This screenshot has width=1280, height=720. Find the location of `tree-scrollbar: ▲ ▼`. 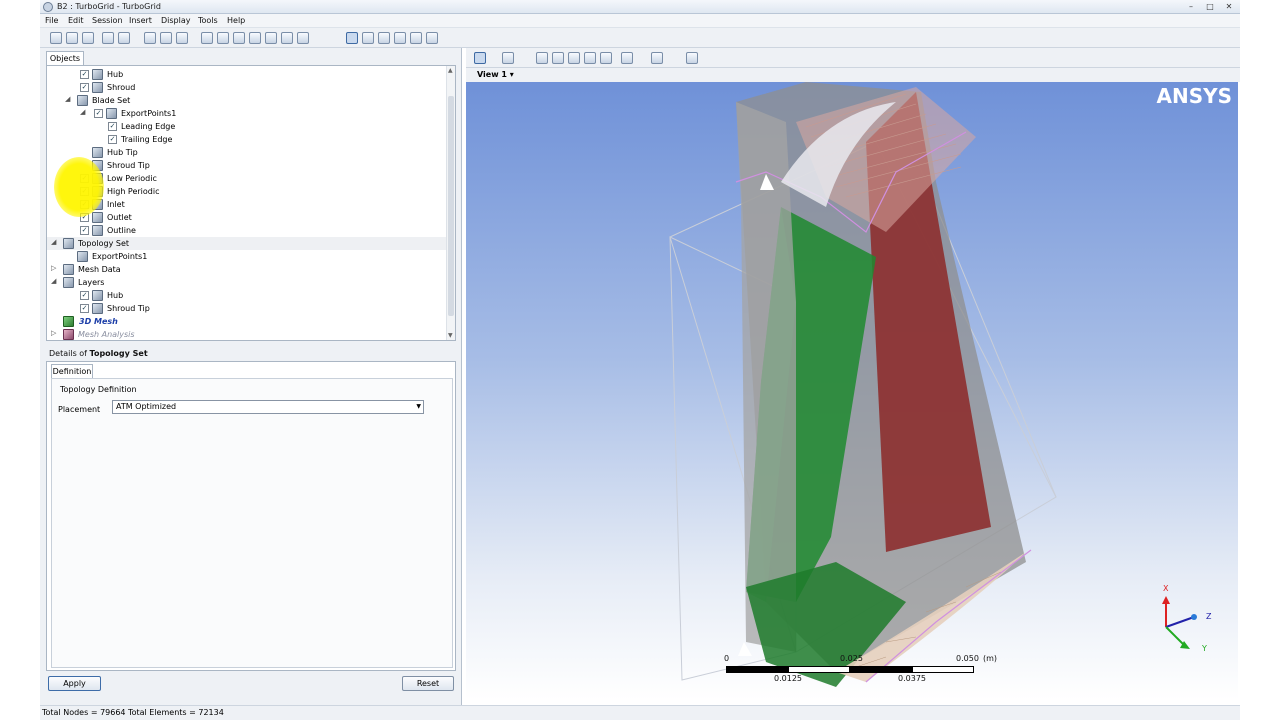

tree-scrollbar: ▲ ▼ is located at coordinates (450, 203).